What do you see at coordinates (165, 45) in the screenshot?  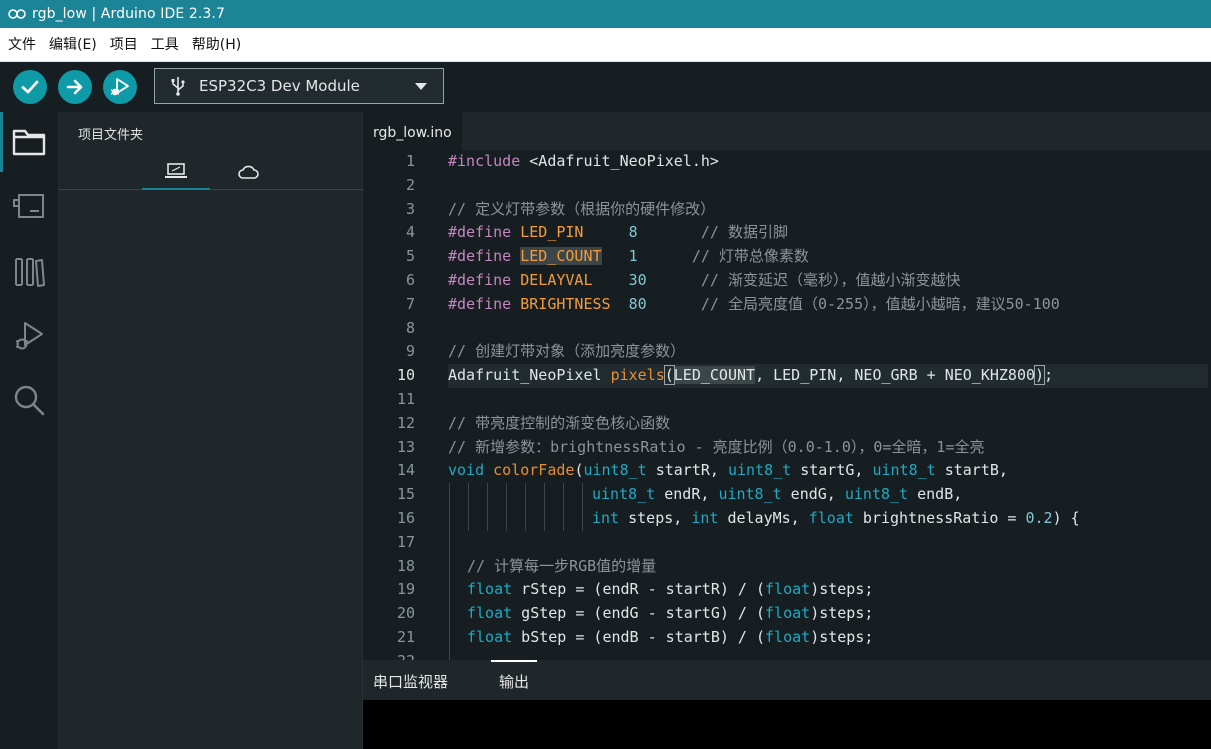 I see `menu-tools: 工具` at bounding box center [165, 45].